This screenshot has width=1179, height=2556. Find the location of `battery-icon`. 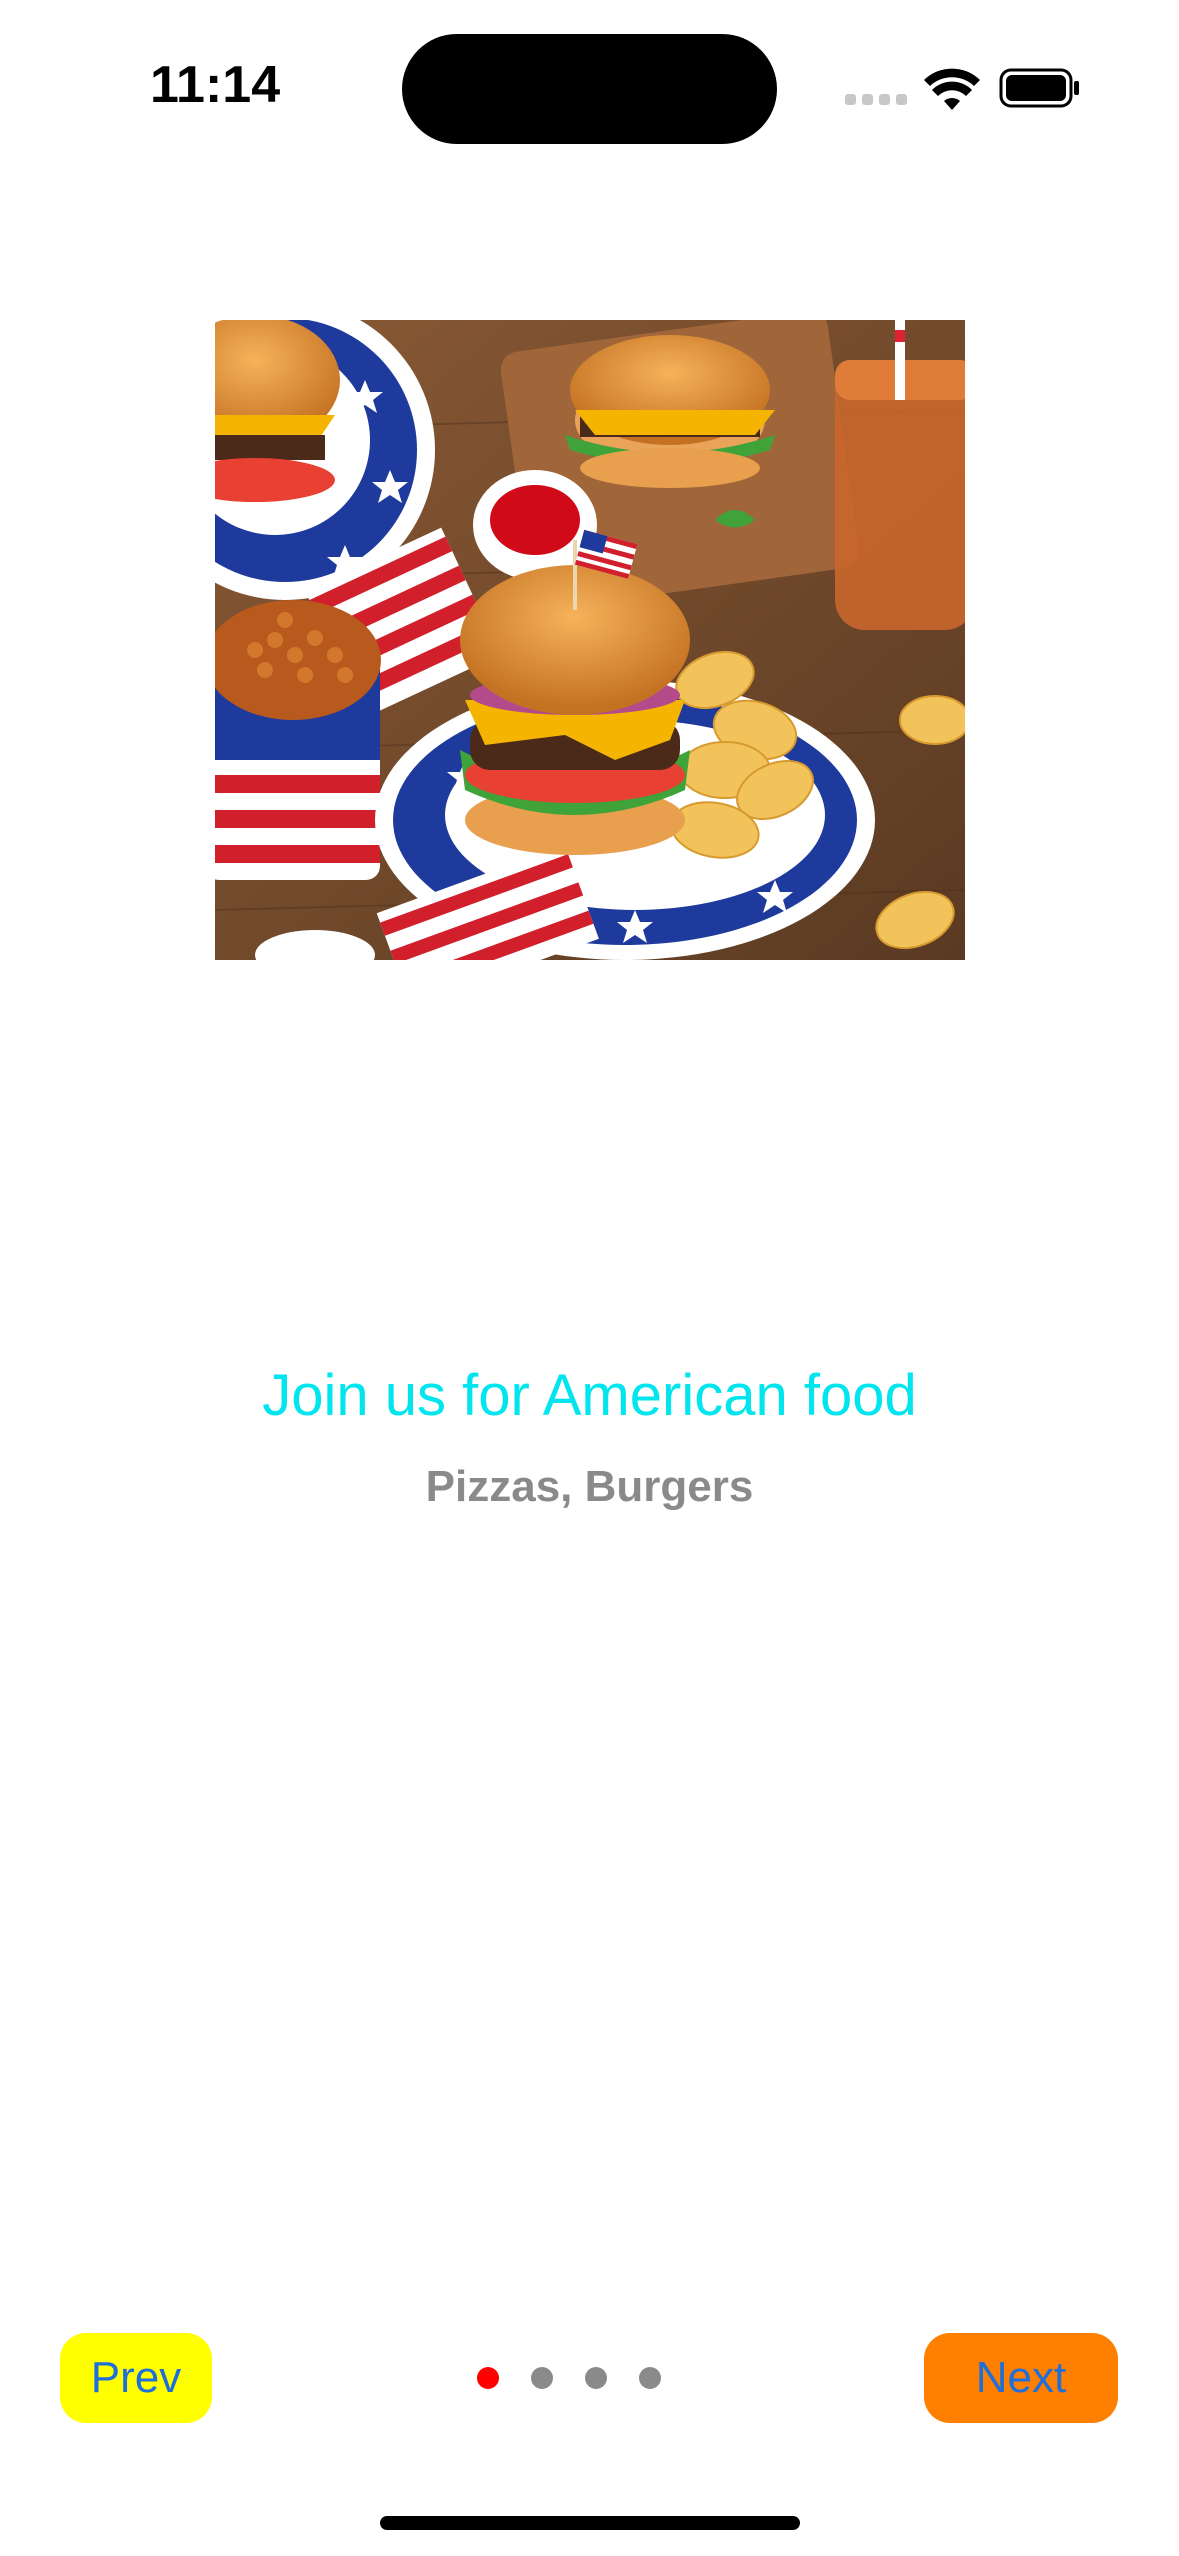

battery-icon is located at coordinates (1039, 88).